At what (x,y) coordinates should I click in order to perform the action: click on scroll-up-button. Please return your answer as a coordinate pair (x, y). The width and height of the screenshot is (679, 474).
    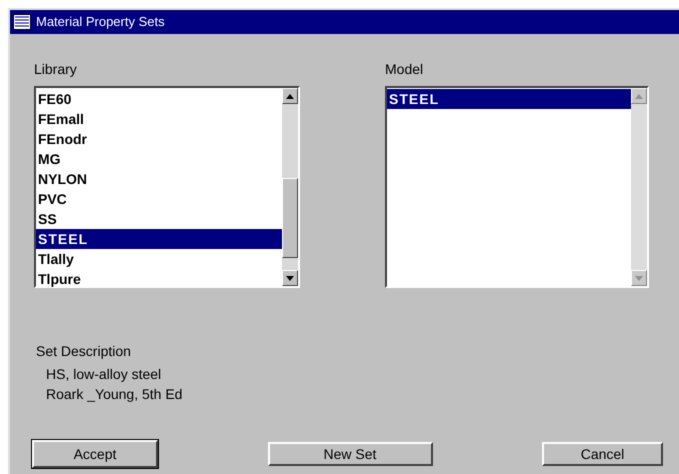
    Looking at the image, I should click on (290, 96).